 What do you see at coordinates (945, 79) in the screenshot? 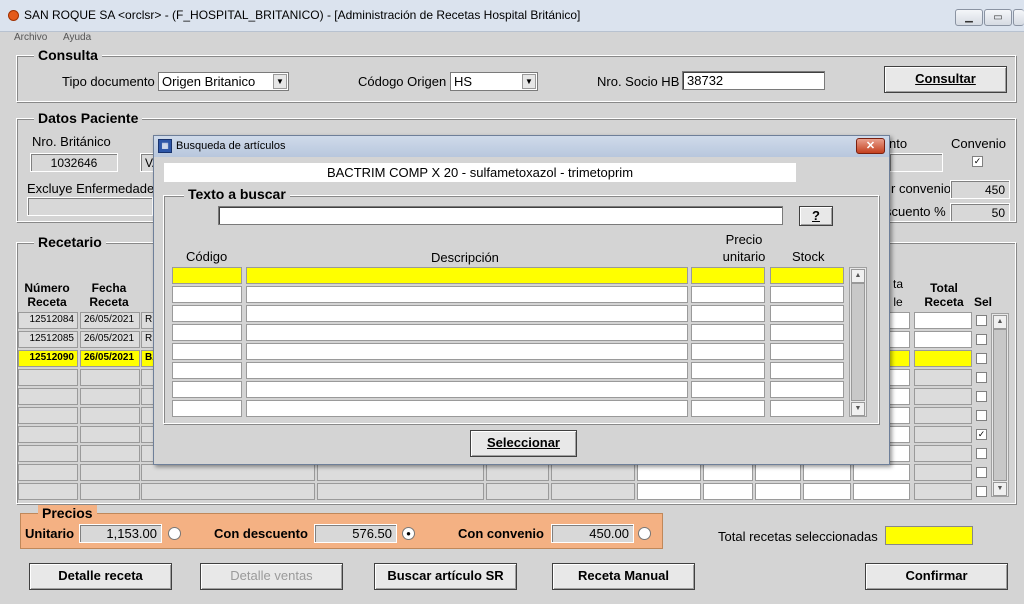
I see `consultar-button: Consultar` at bounding box center [945, 79].